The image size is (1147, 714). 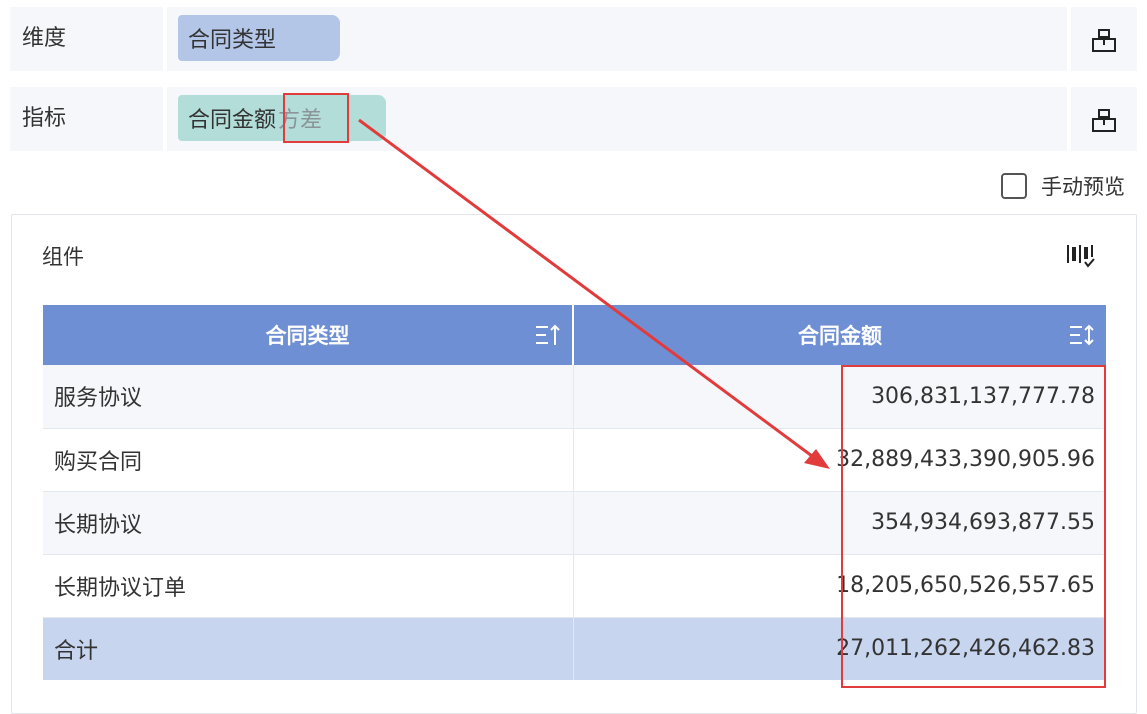 I want to click on contract-amount-cell: 32,889,433,390,905.96, so click(x=839, y=460).